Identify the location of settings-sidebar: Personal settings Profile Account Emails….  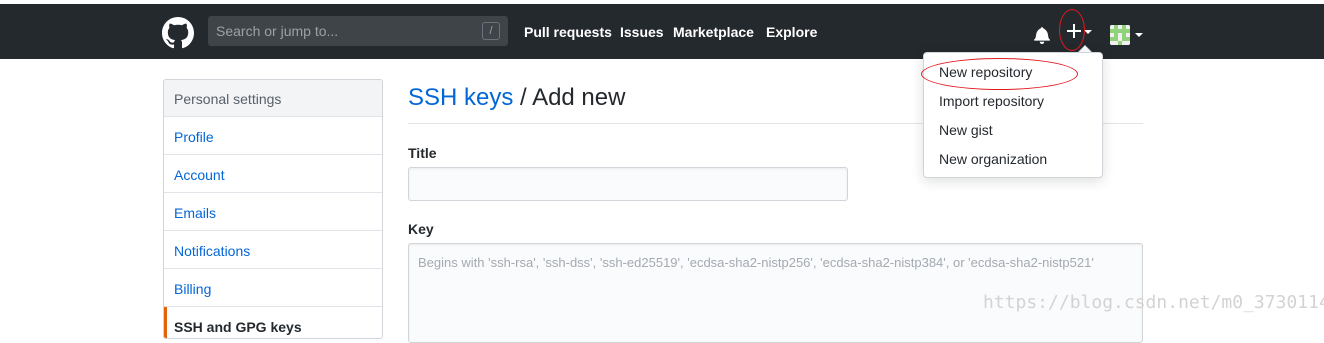
(273, 209).